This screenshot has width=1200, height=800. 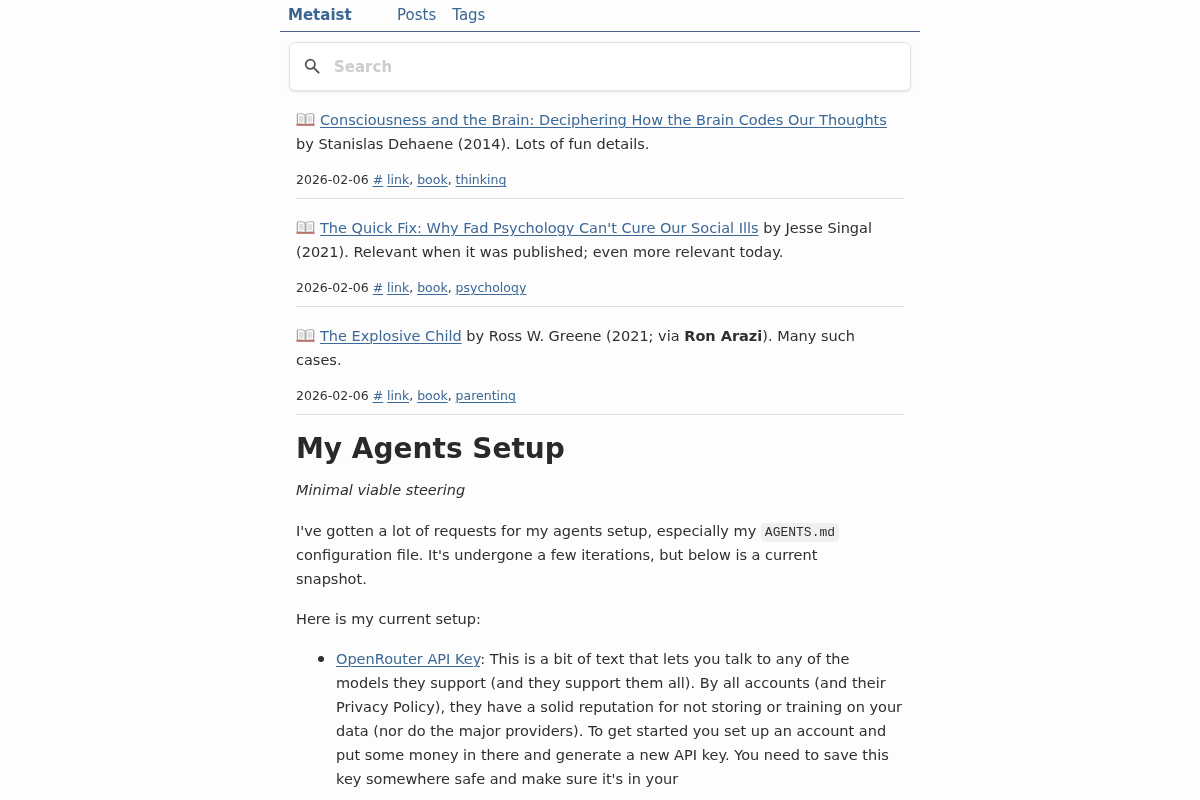 I want to click on tag-link: parenting, so click(x=485, y=395).